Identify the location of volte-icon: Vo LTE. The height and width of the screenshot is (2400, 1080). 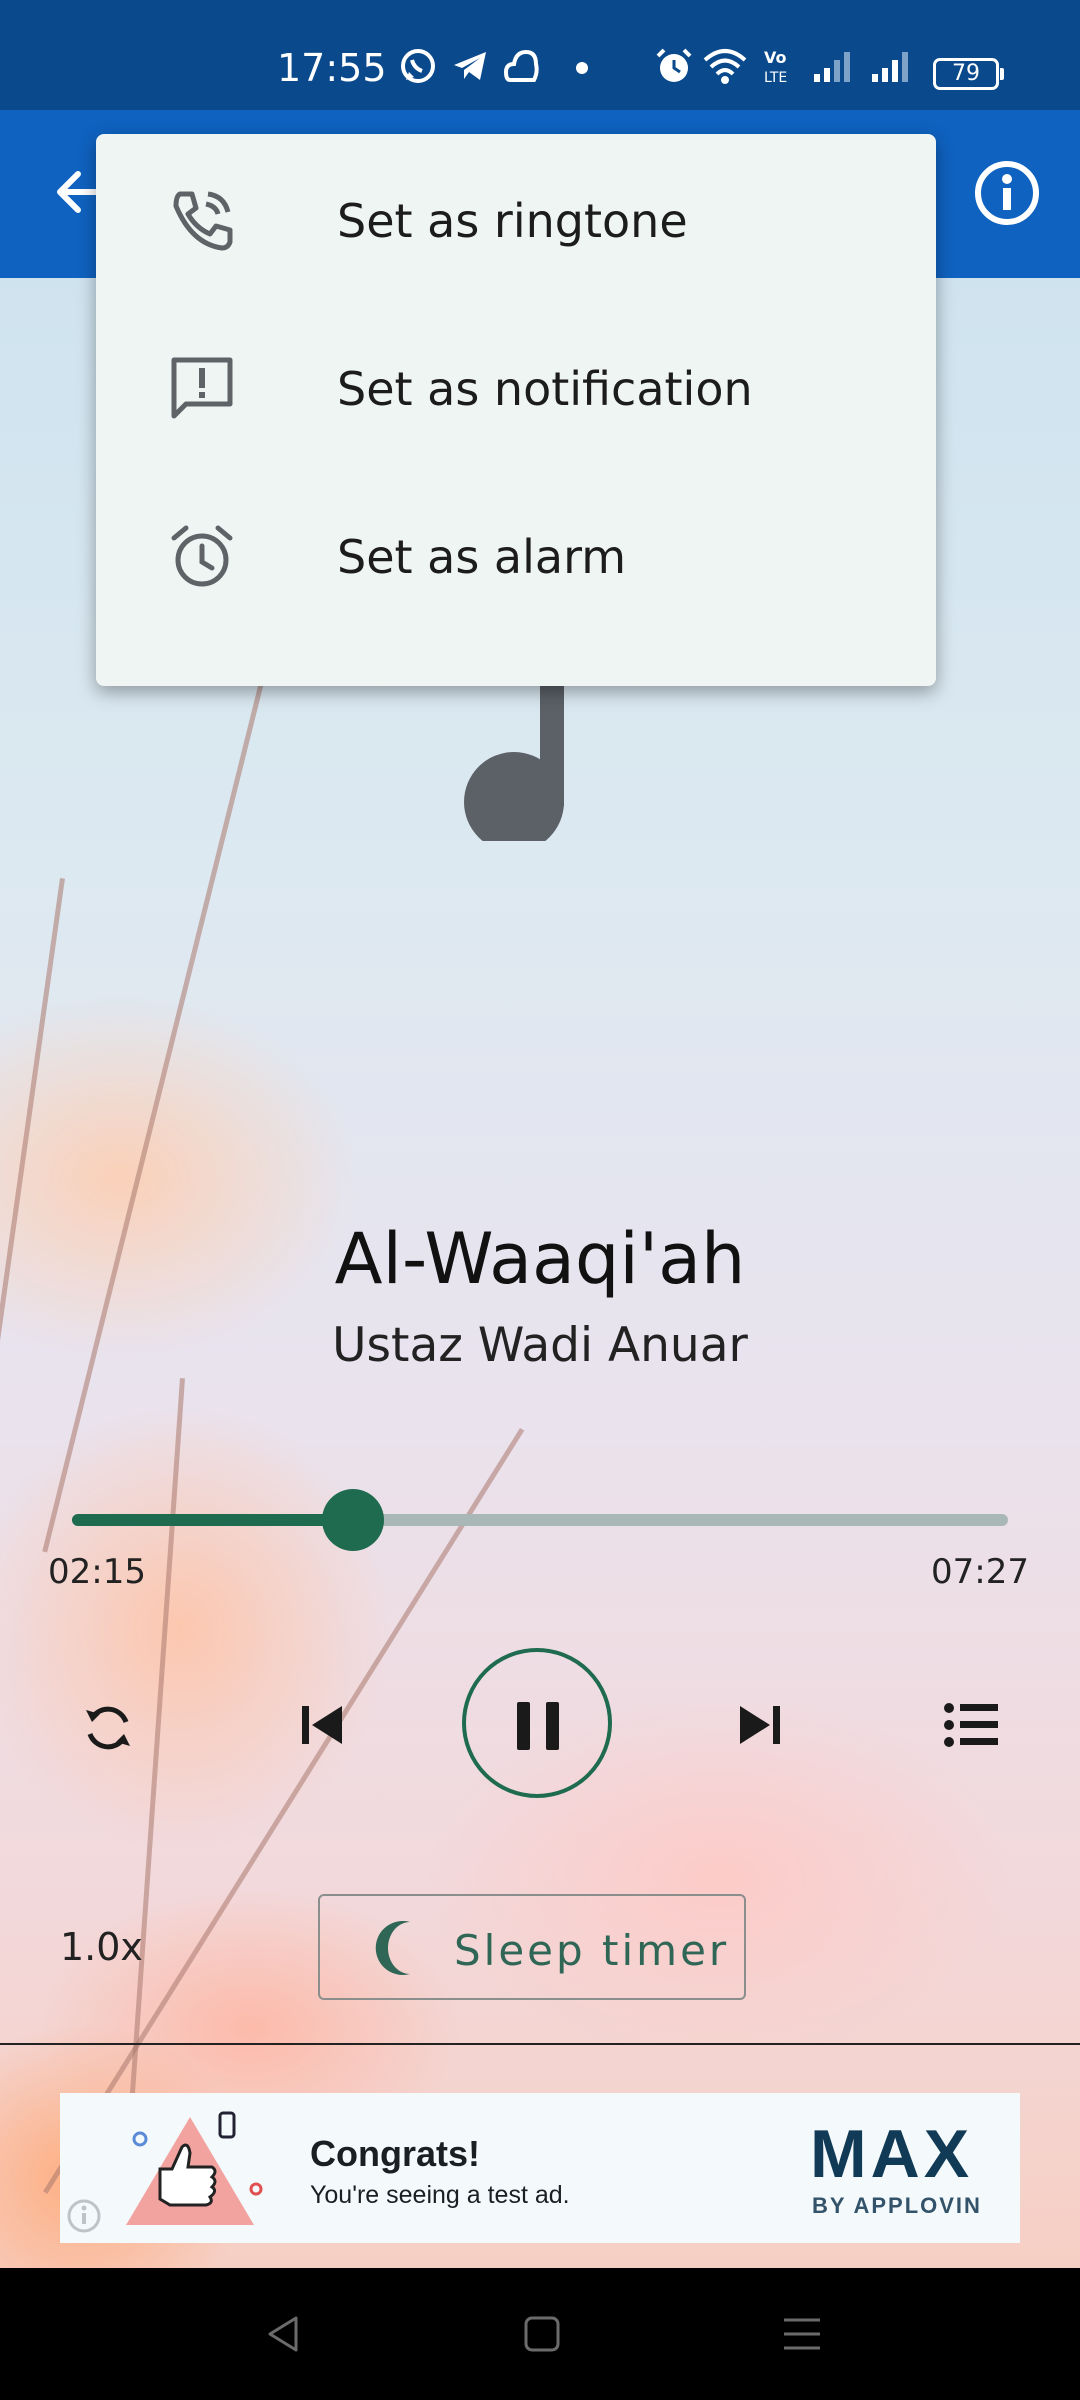
(775, 67).